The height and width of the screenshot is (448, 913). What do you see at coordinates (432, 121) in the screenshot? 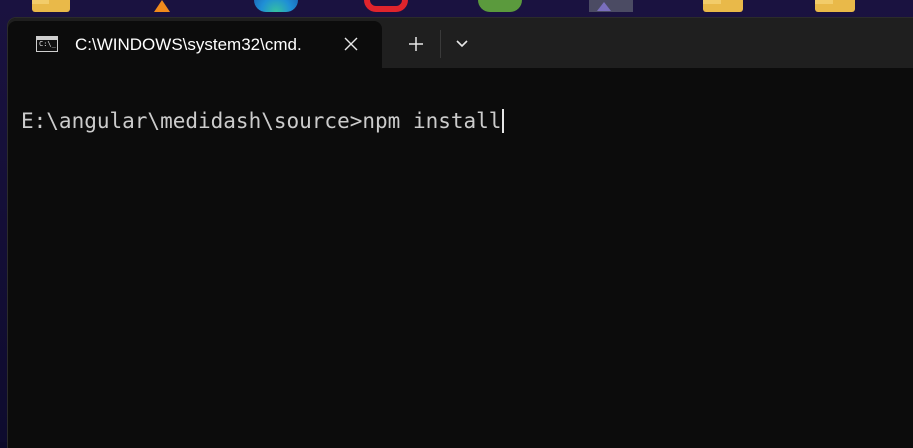
I see `typed-command: npm install` at bounding box center [432, 121].